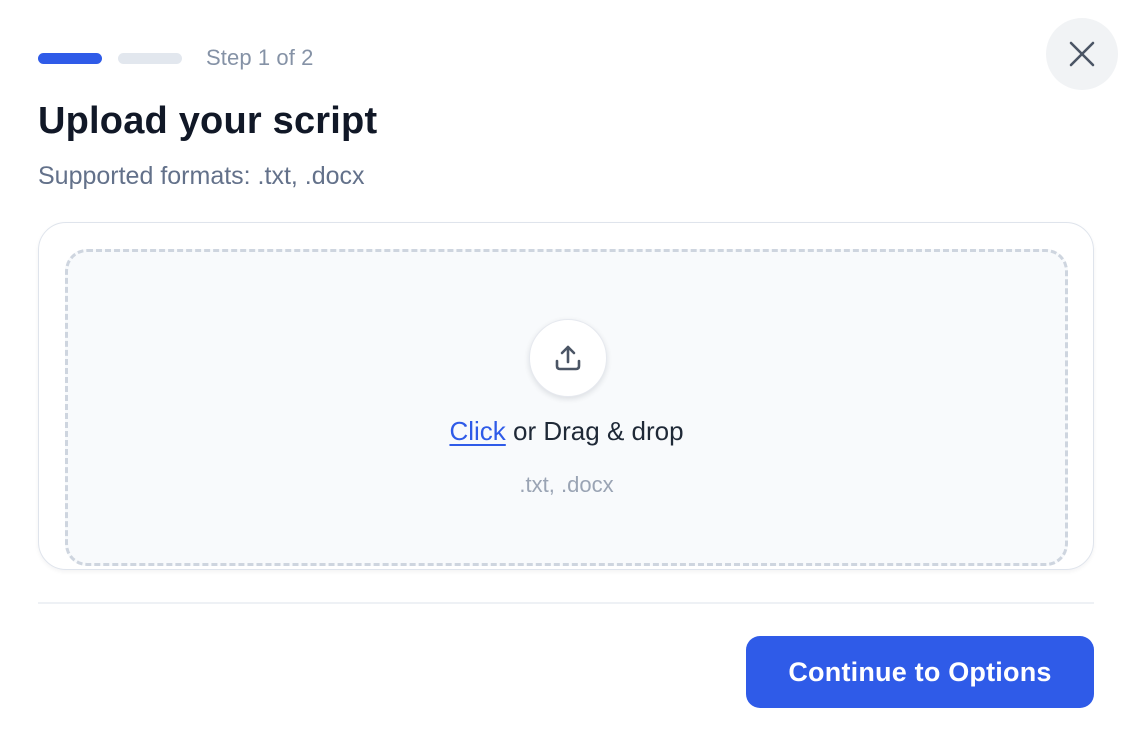  I want to click on upload-icon, so click(568, 358).